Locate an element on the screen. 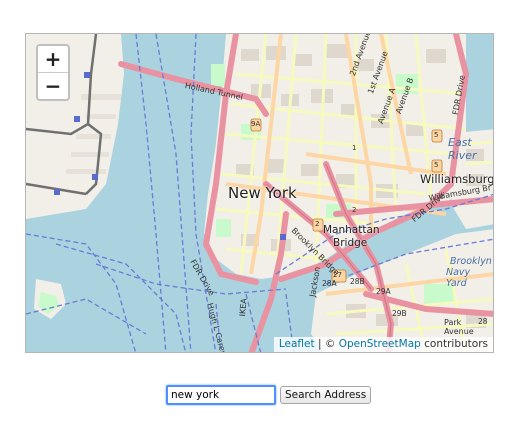 The image size is (521, 433). route-9a: 9A is located at coordinates (256, 124).